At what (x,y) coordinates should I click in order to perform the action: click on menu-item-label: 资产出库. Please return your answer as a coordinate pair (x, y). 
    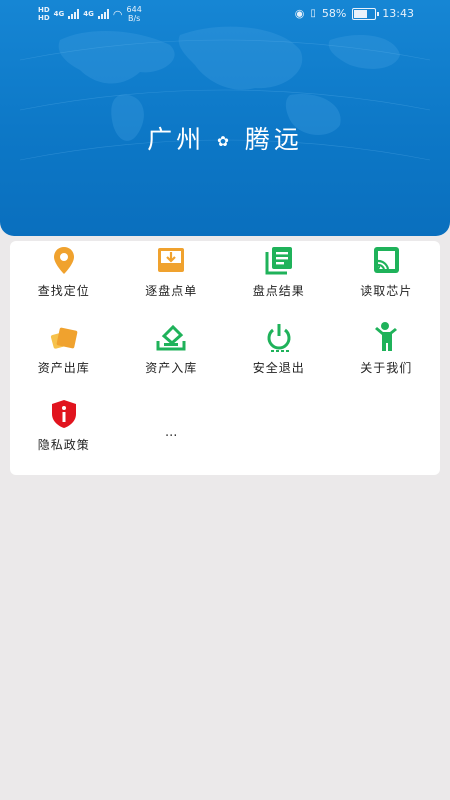
    Looking at the image, I should click on (63, 368).